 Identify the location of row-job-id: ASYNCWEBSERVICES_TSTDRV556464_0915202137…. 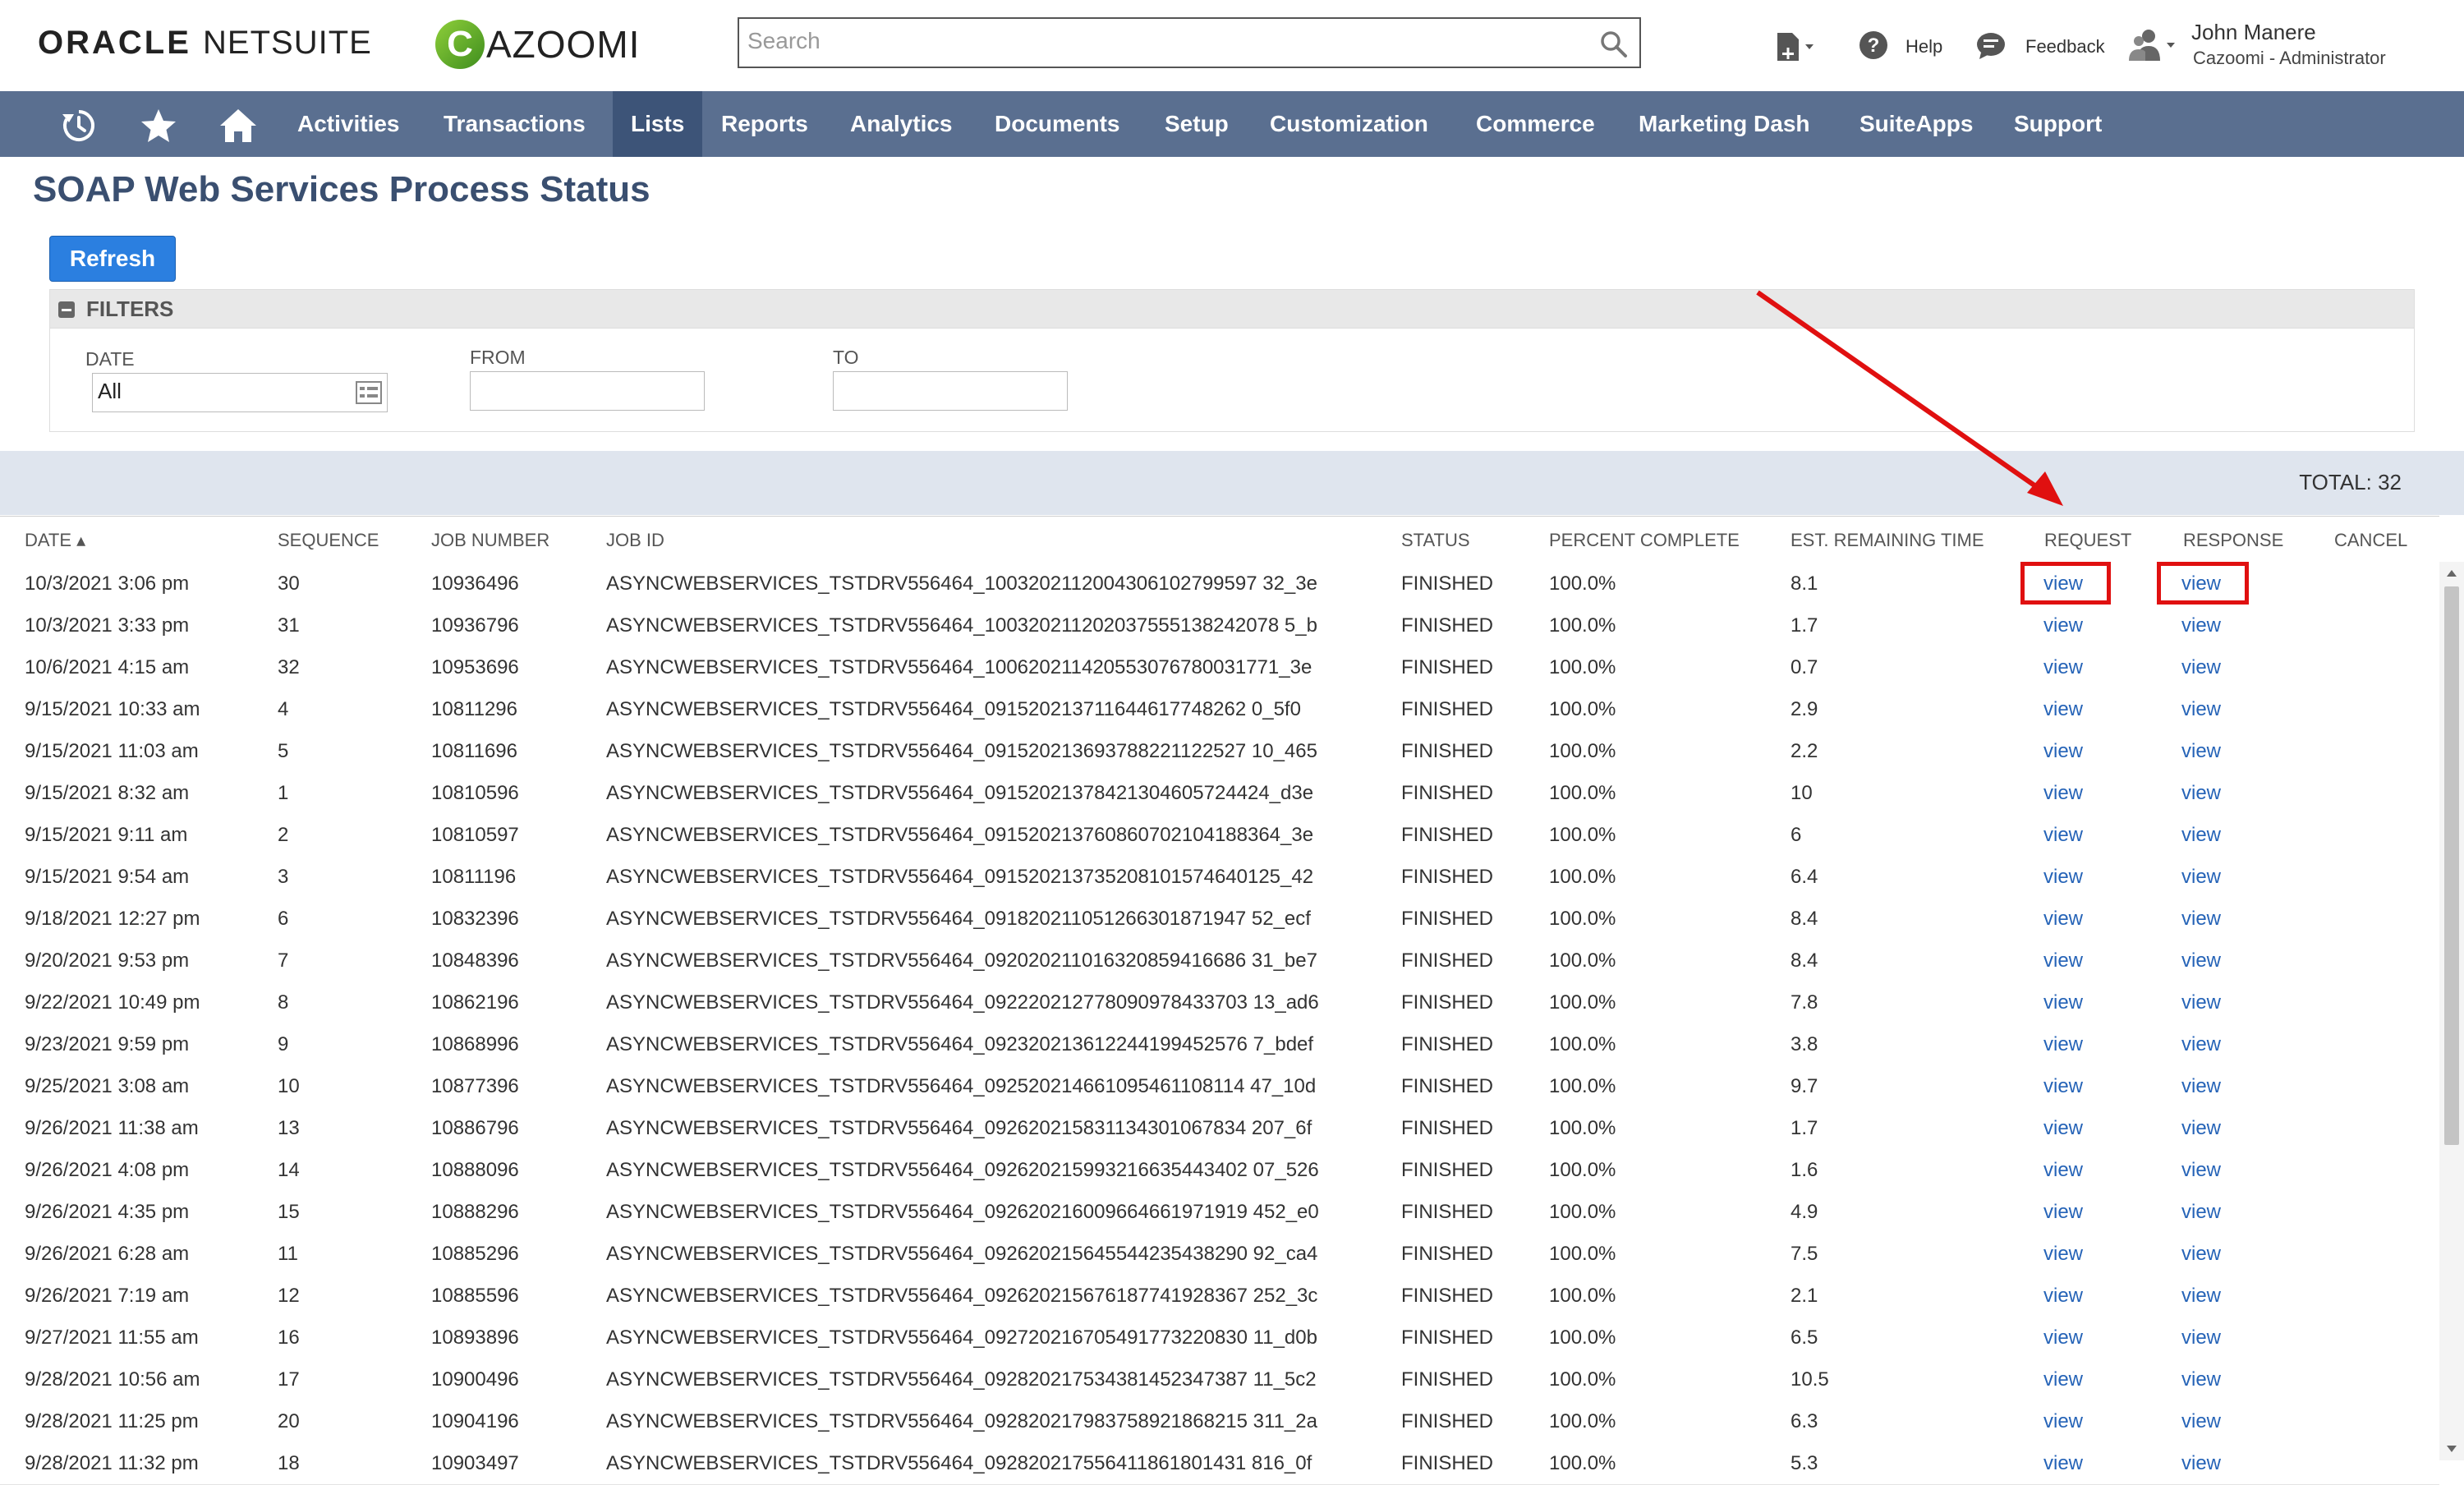
(960, 877).